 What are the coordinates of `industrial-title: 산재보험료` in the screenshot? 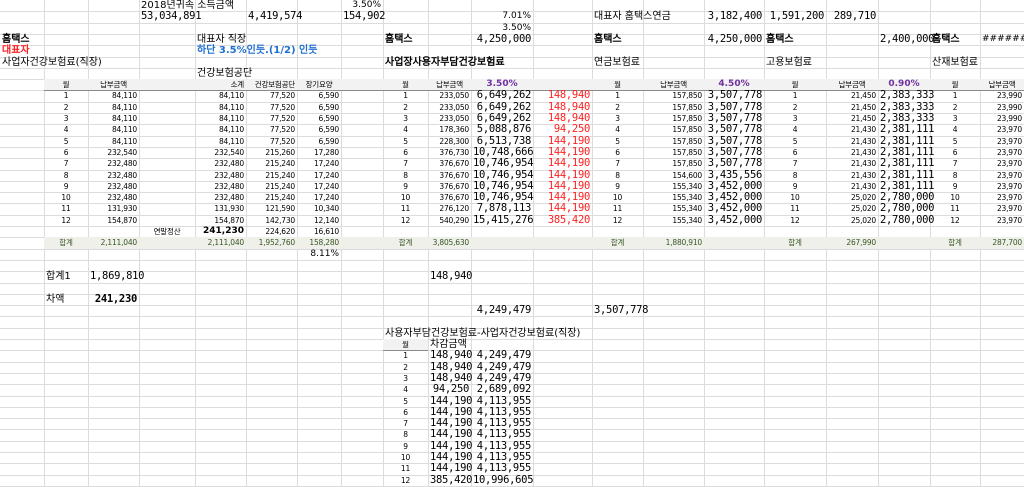 It's located at (977, 62).